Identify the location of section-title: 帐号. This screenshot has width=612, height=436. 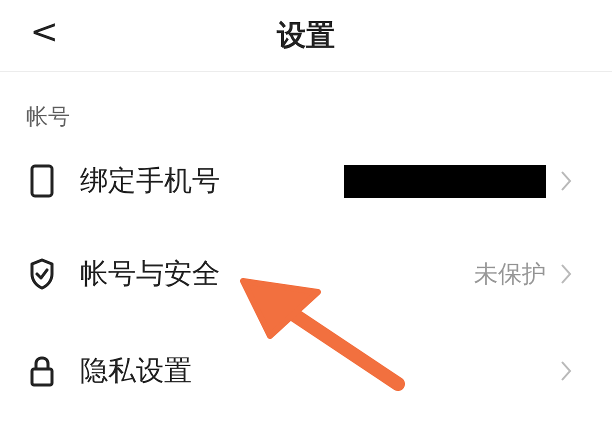
(48, 118).